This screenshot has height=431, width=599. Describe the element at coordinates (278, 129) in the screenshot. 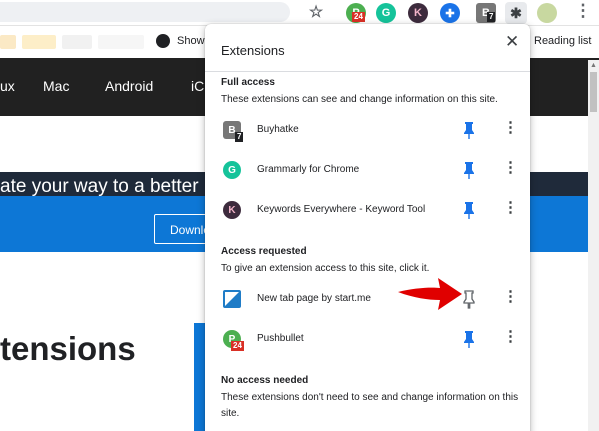

I see `extension-name: Buyhatke` at that location.